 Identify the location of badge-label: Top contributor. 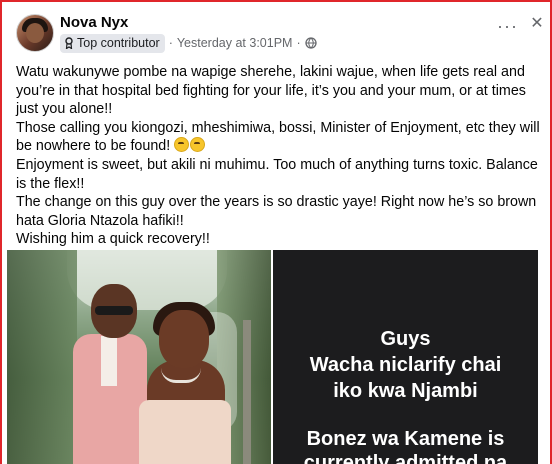
(118, 43).